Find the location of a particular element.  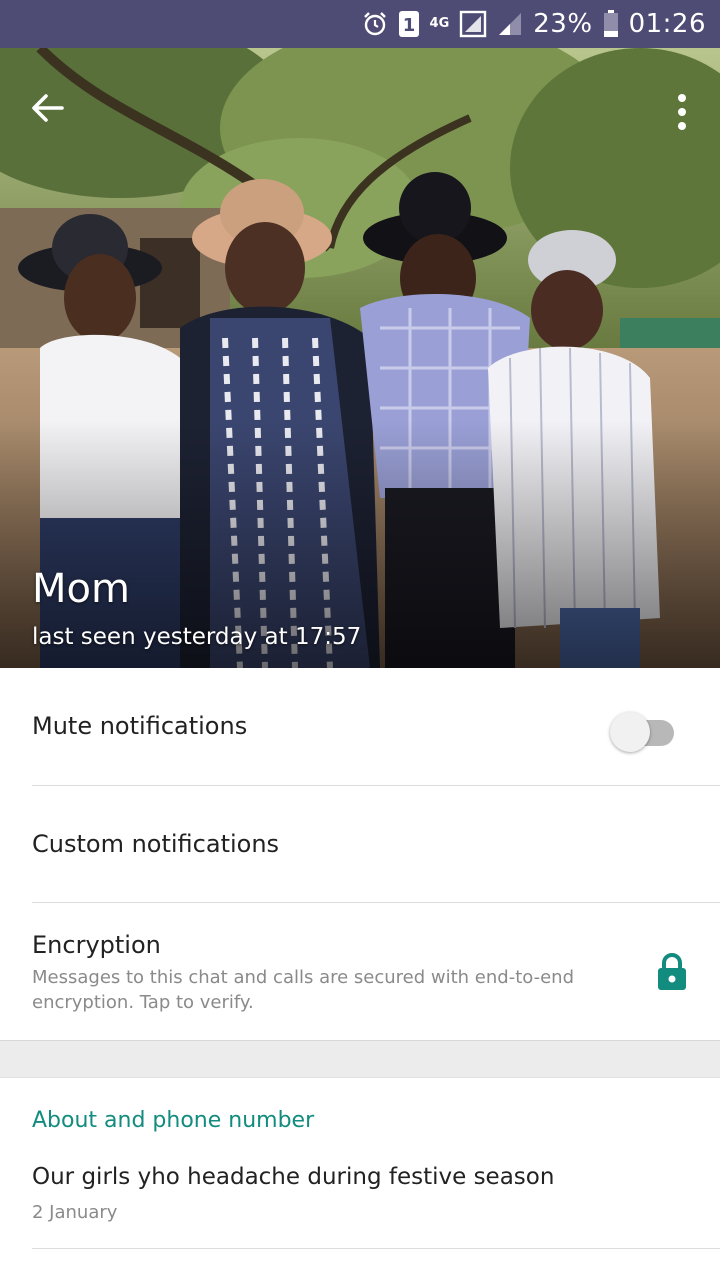

encryption-label: Encryption is located at coordinates (96, 945).